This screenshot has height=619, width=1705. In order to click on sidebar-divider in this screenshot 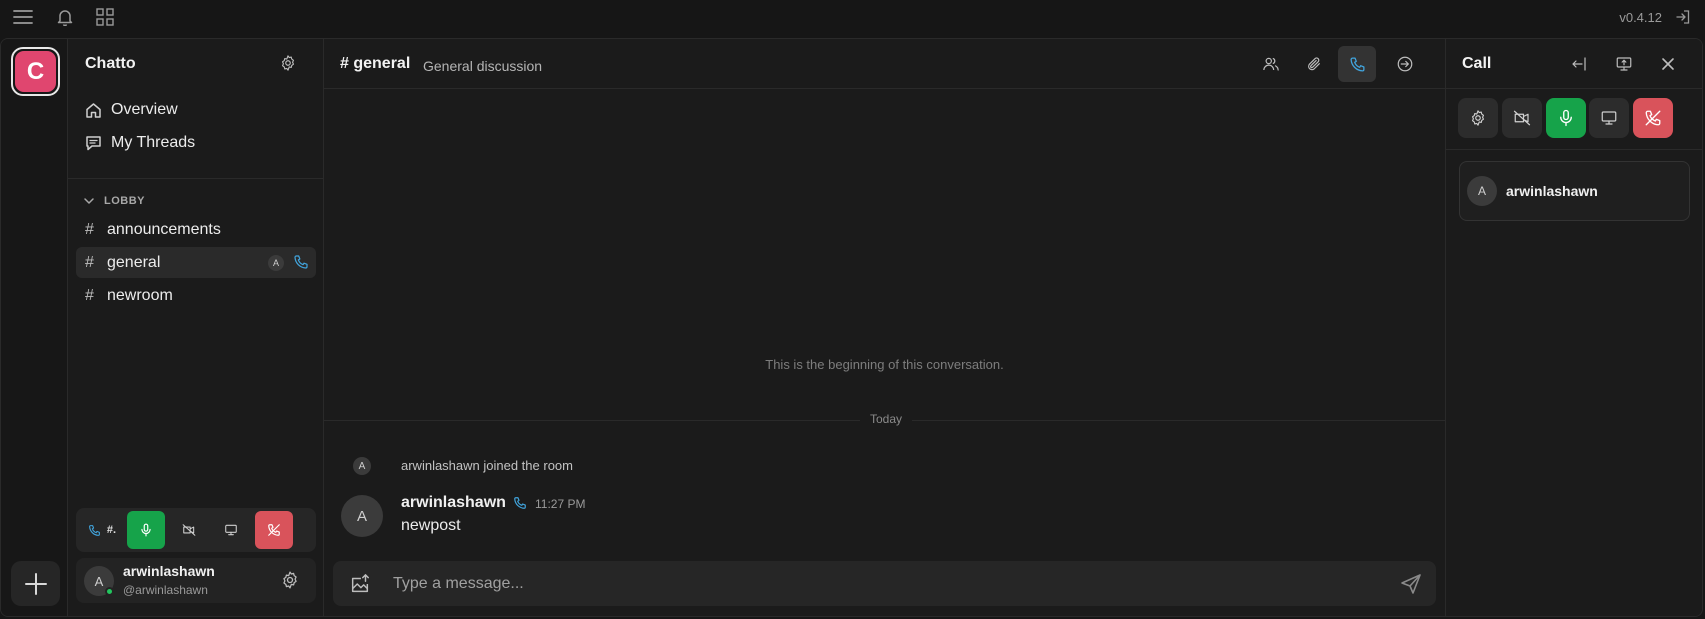, I will do `click(195, 178)`.